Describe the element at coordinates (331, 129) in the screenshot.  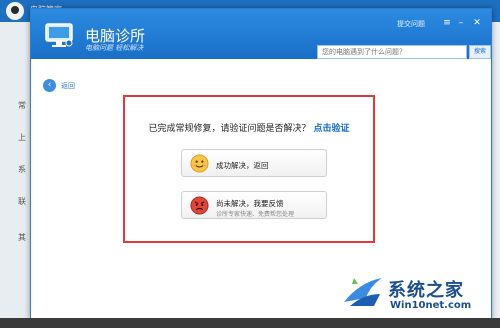
I see `verify-link: 点击验证` at that location.